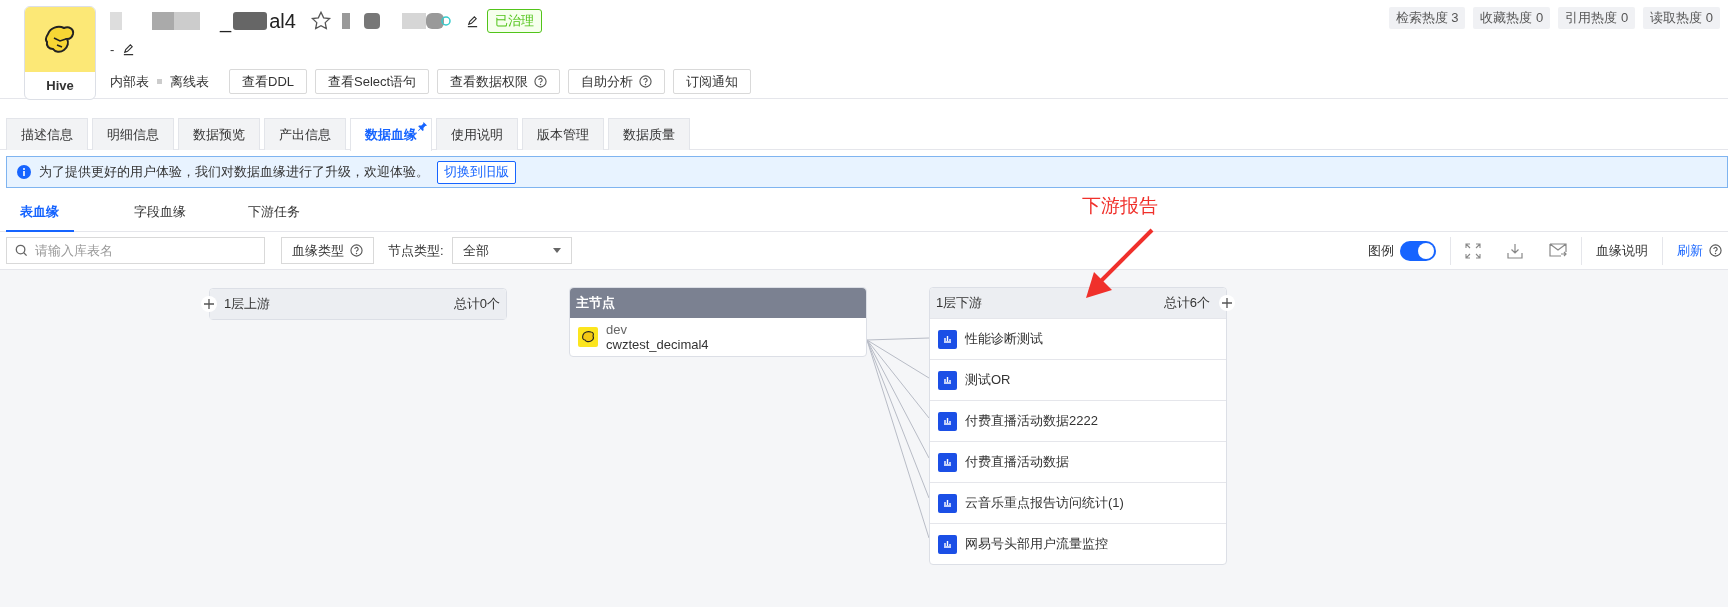 This screenshot has height=607, width=1728. What do you see at coordinates (1120, 206) in the screenshot?
I see `annotation-text: 下游报告` at bounding box center [1120, 206].